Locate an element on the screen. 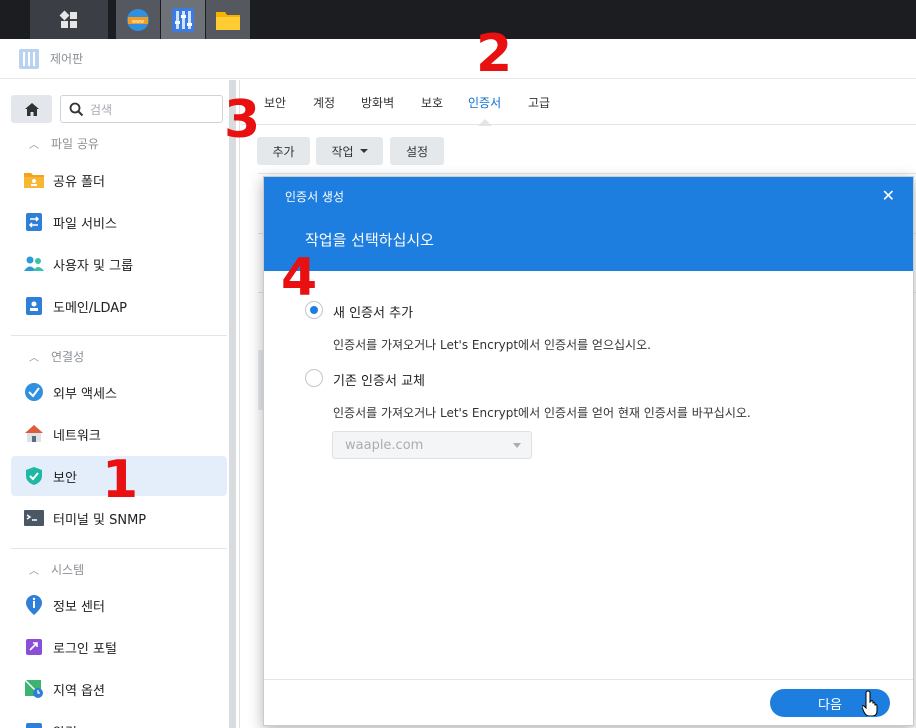 This screenshot has width=916, height=728. home-button is located at coordinates (31, 109).